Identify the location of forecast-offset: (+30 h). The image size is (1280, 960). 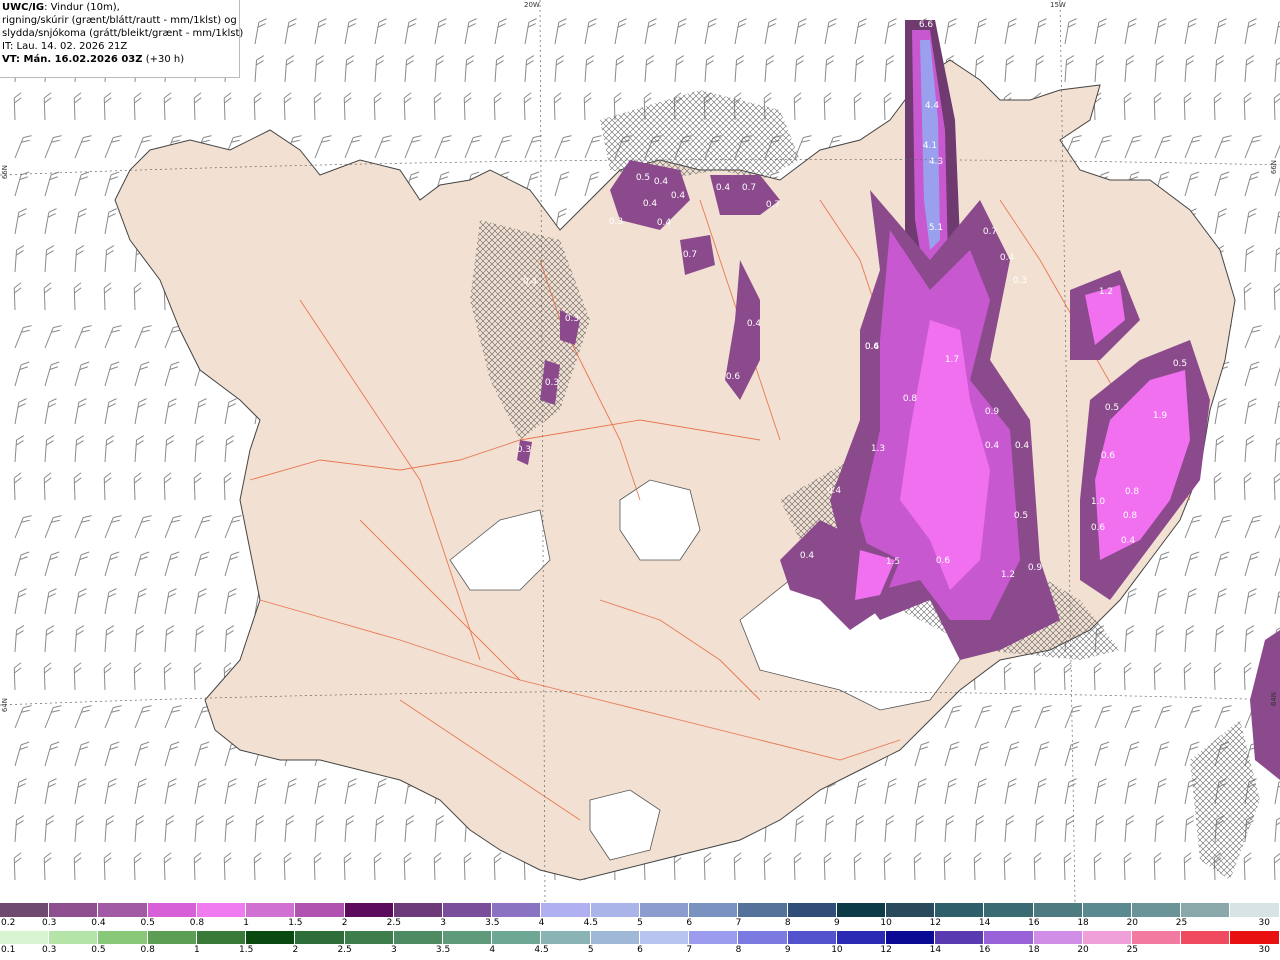
(163, 59).